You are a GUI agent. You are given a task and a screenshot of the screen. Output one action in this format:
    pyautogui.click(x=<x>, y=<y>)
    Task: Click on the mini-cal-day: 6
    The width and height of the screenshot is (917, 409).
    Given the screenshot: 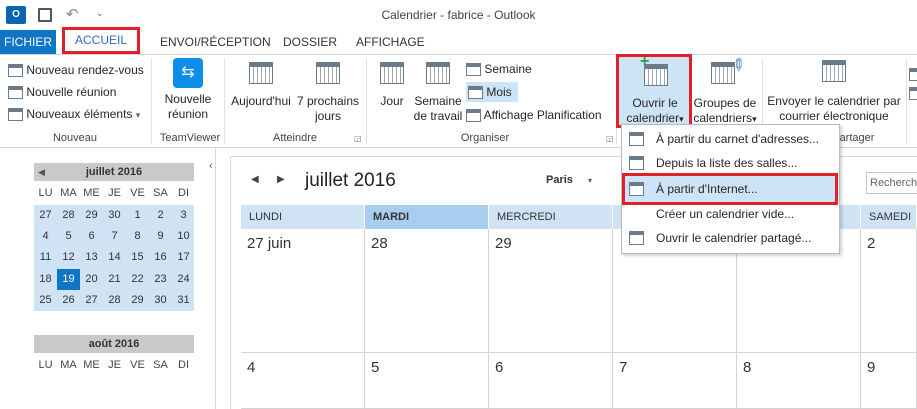 What is the action you would take?
    pyautogui.click(x=91, y=236)
    